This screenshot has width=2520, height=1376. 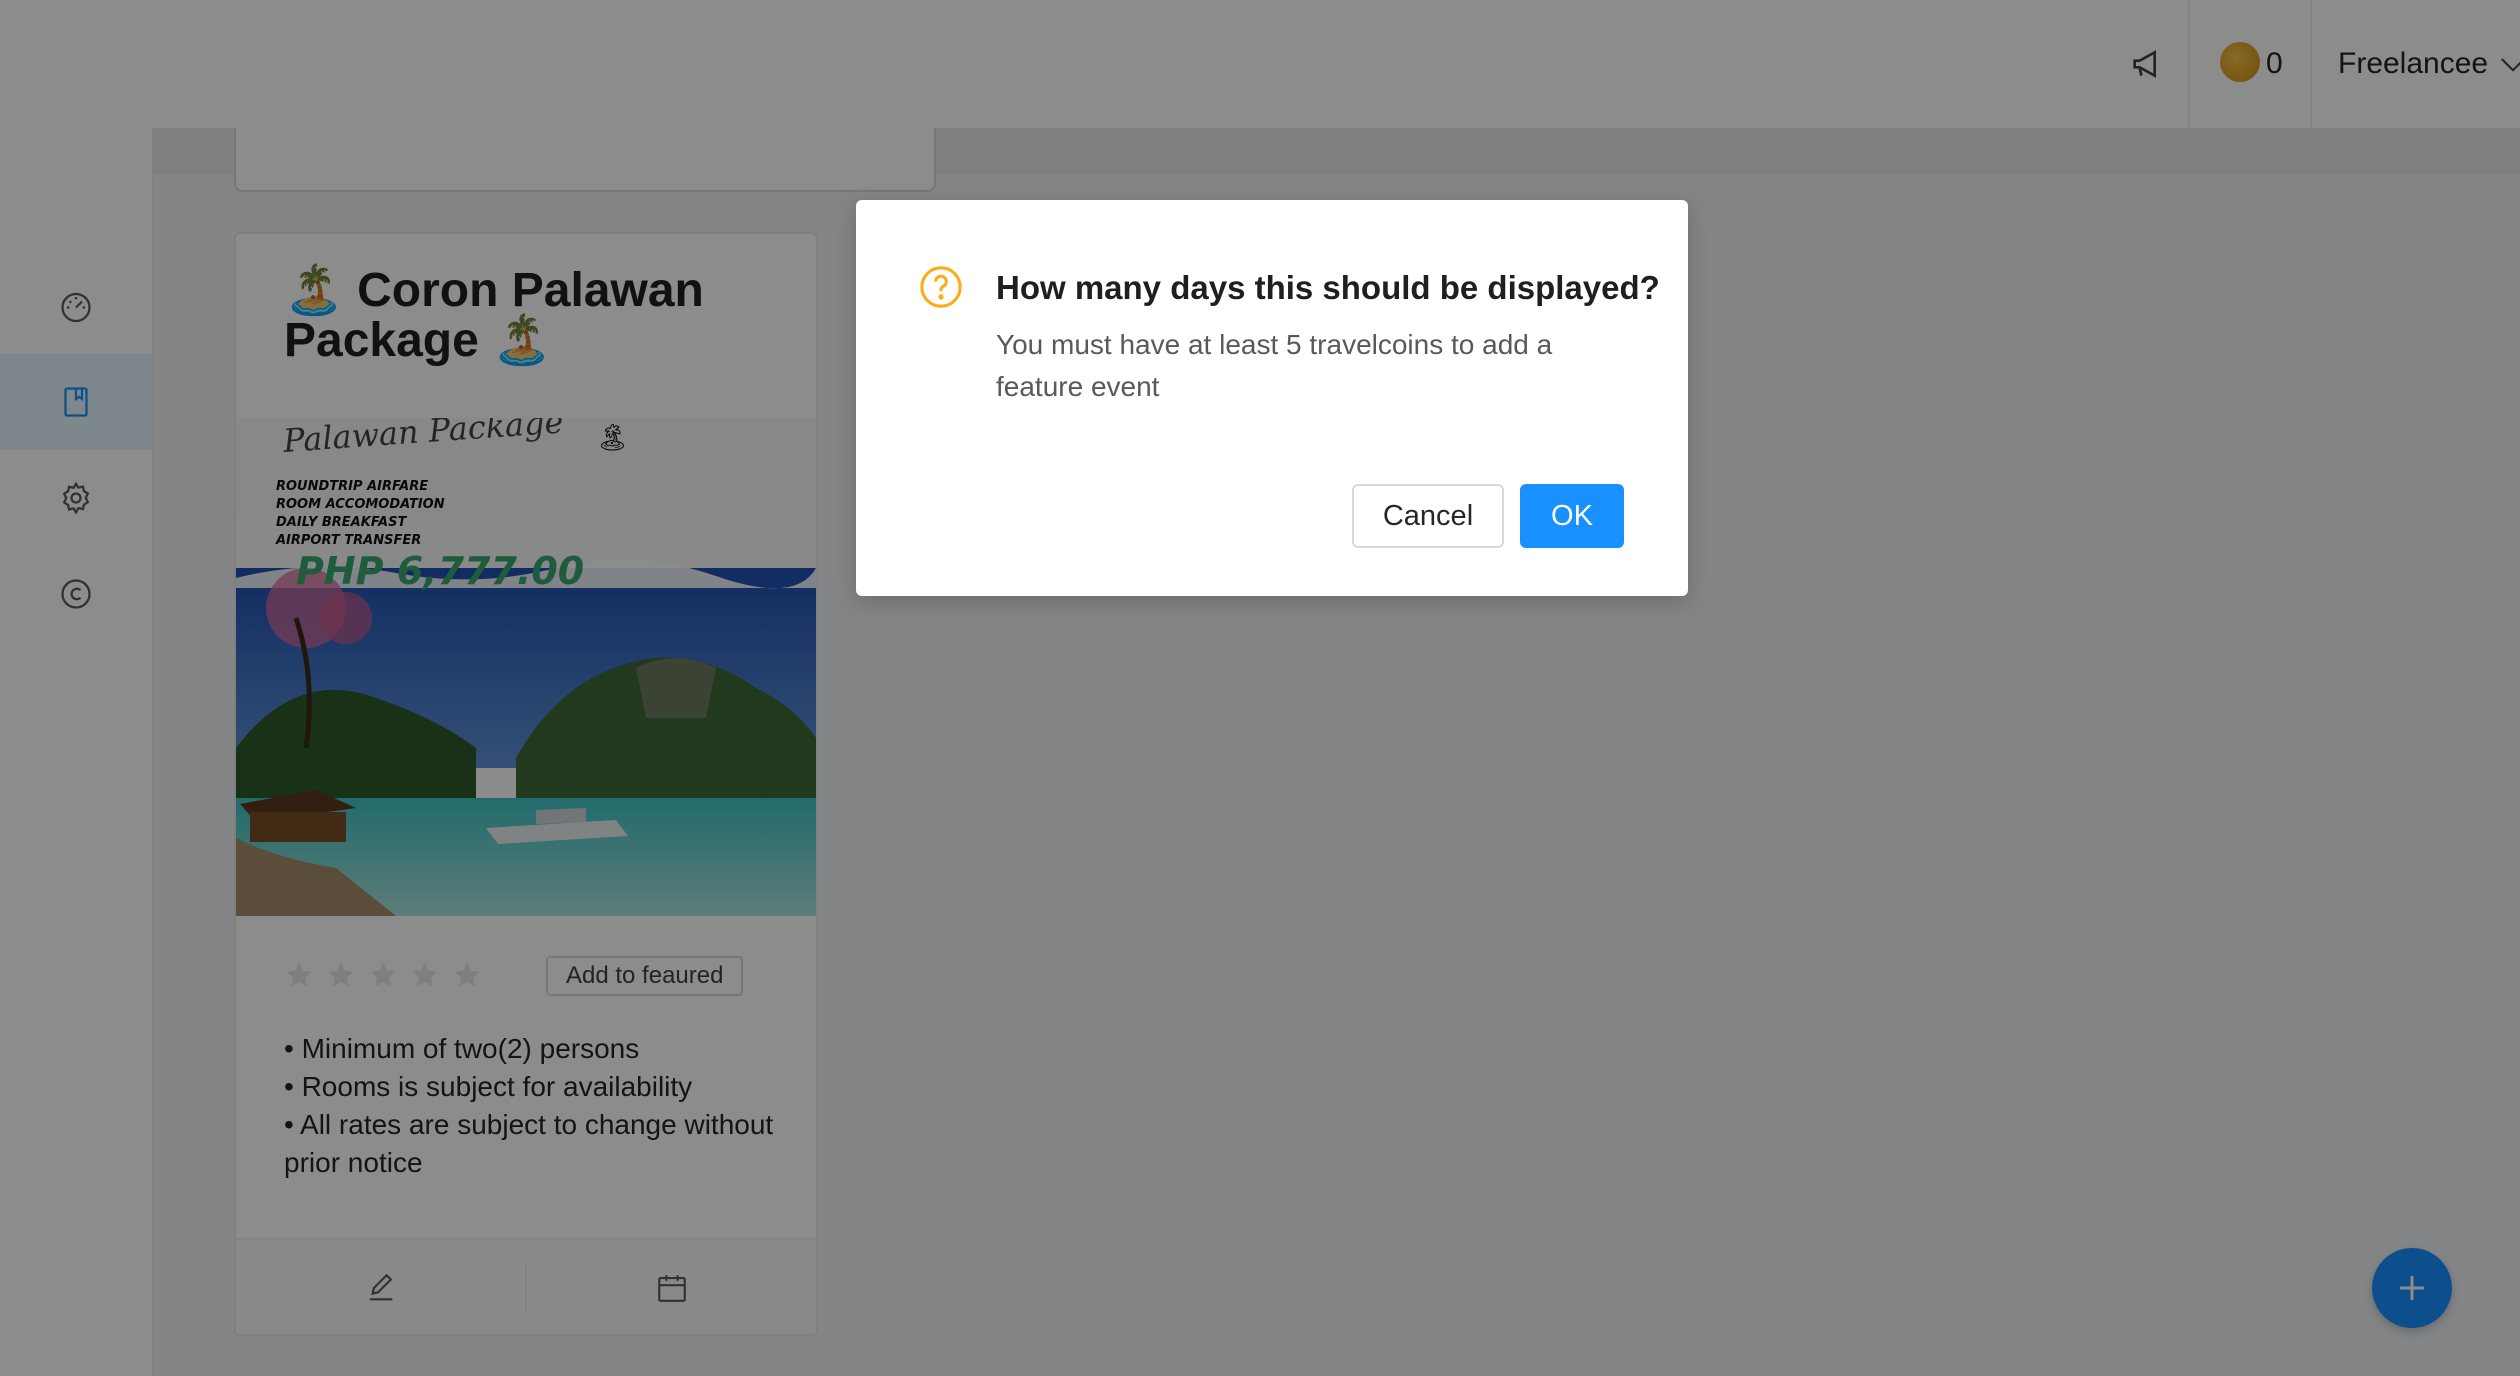 What do you see at coordinates (941, 287) in the screenshot?
I see `question-circle-icon` at bounding box center [941, 287].